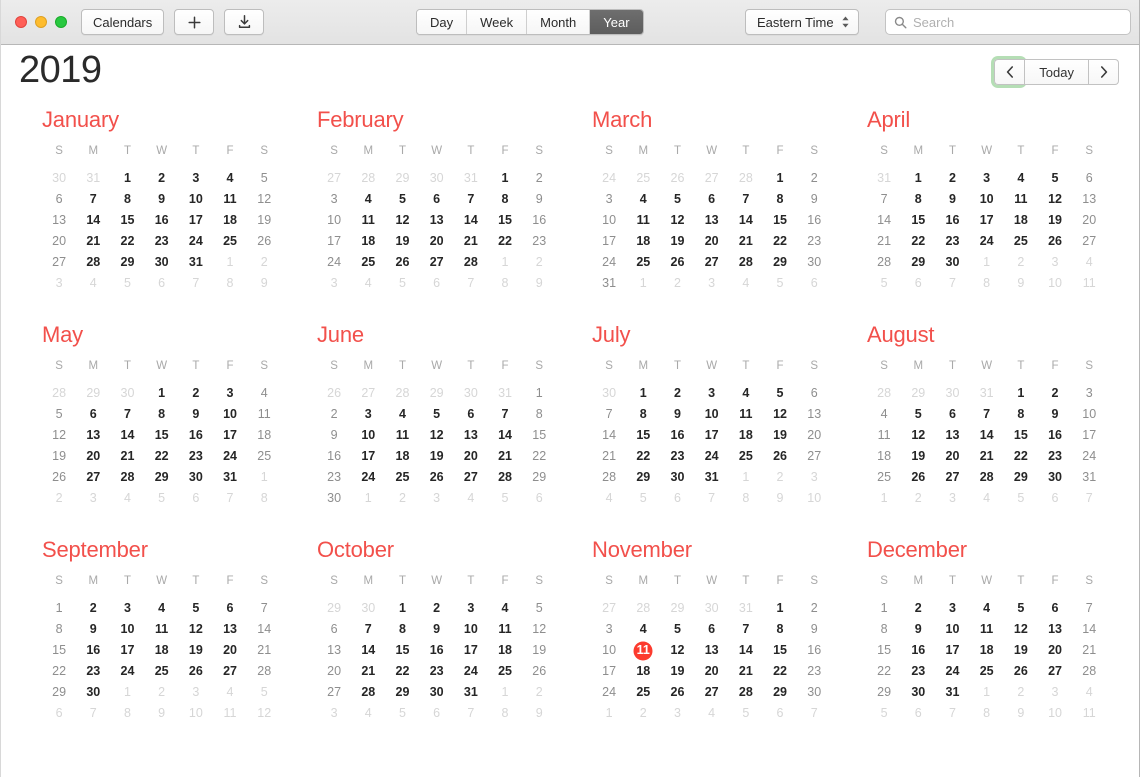 The image size is (1140, 777). What do you see at coordinates (93, 629) in the screenshot?
I see `day-cell: 9` at bounding box center [93, 629].